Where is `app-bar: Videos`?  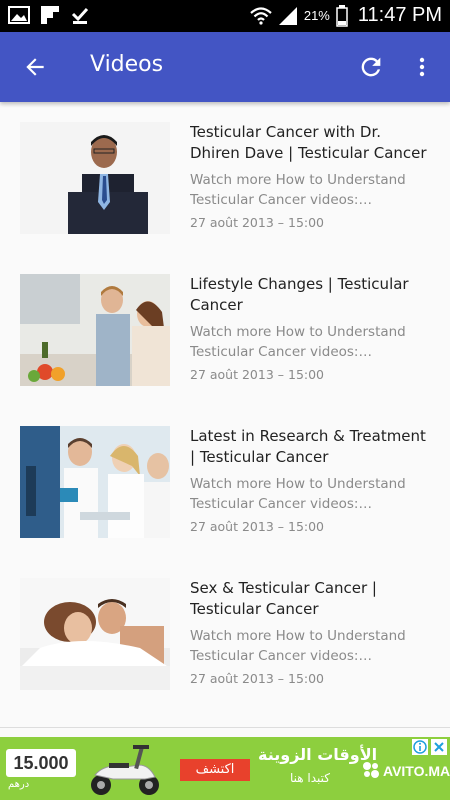 app-bar: Videos is located at coordinates (225, 67).